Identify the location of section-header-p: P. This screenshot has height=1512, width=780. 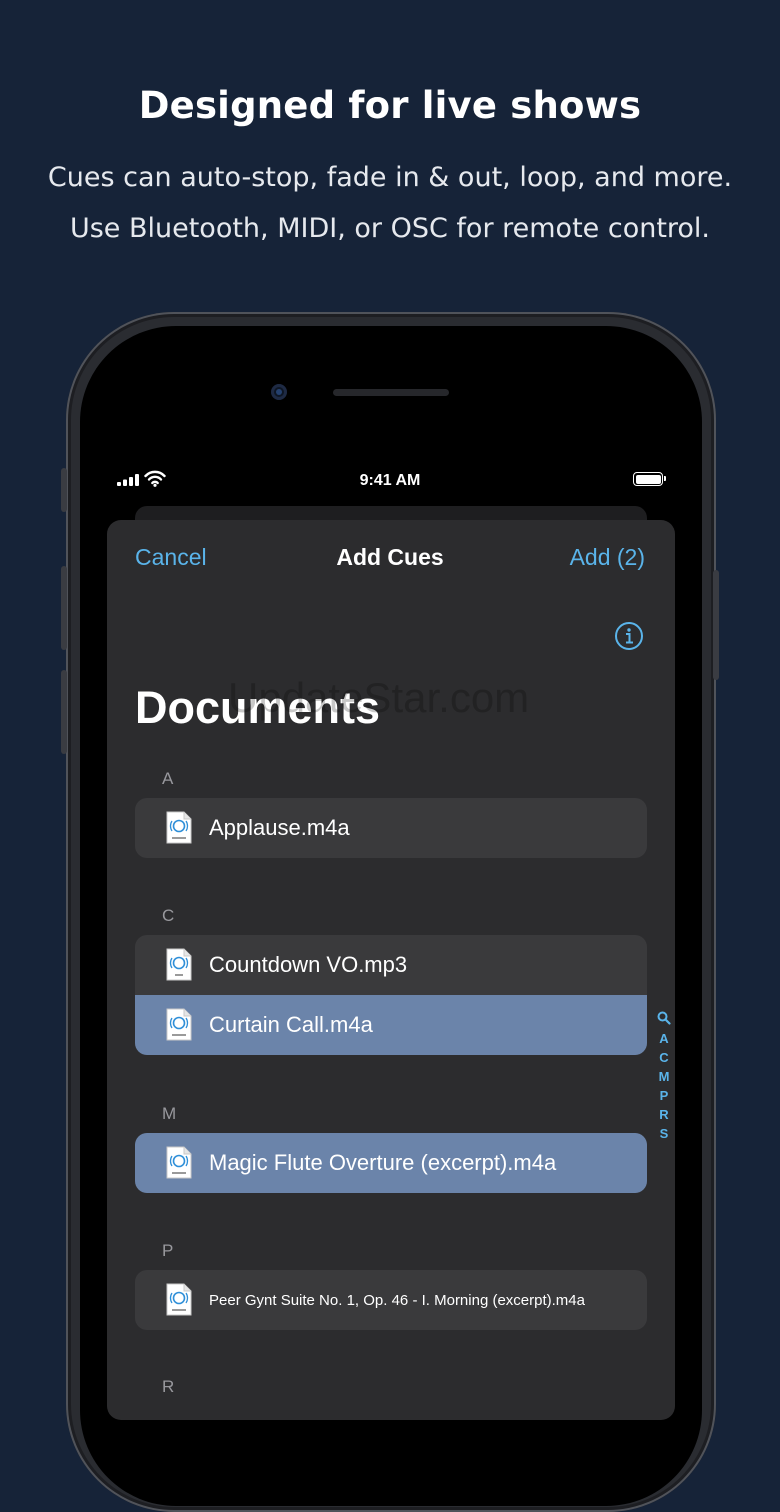
(168, 1250).